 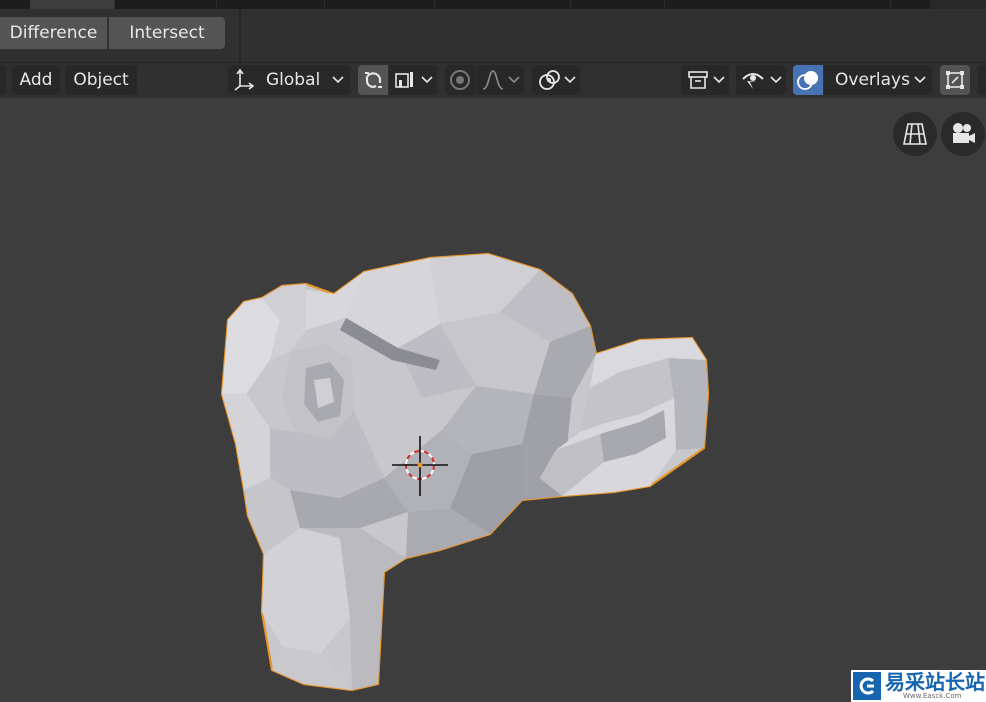 I want to click on snap-element-dropdown, so click(x=413, y=80).